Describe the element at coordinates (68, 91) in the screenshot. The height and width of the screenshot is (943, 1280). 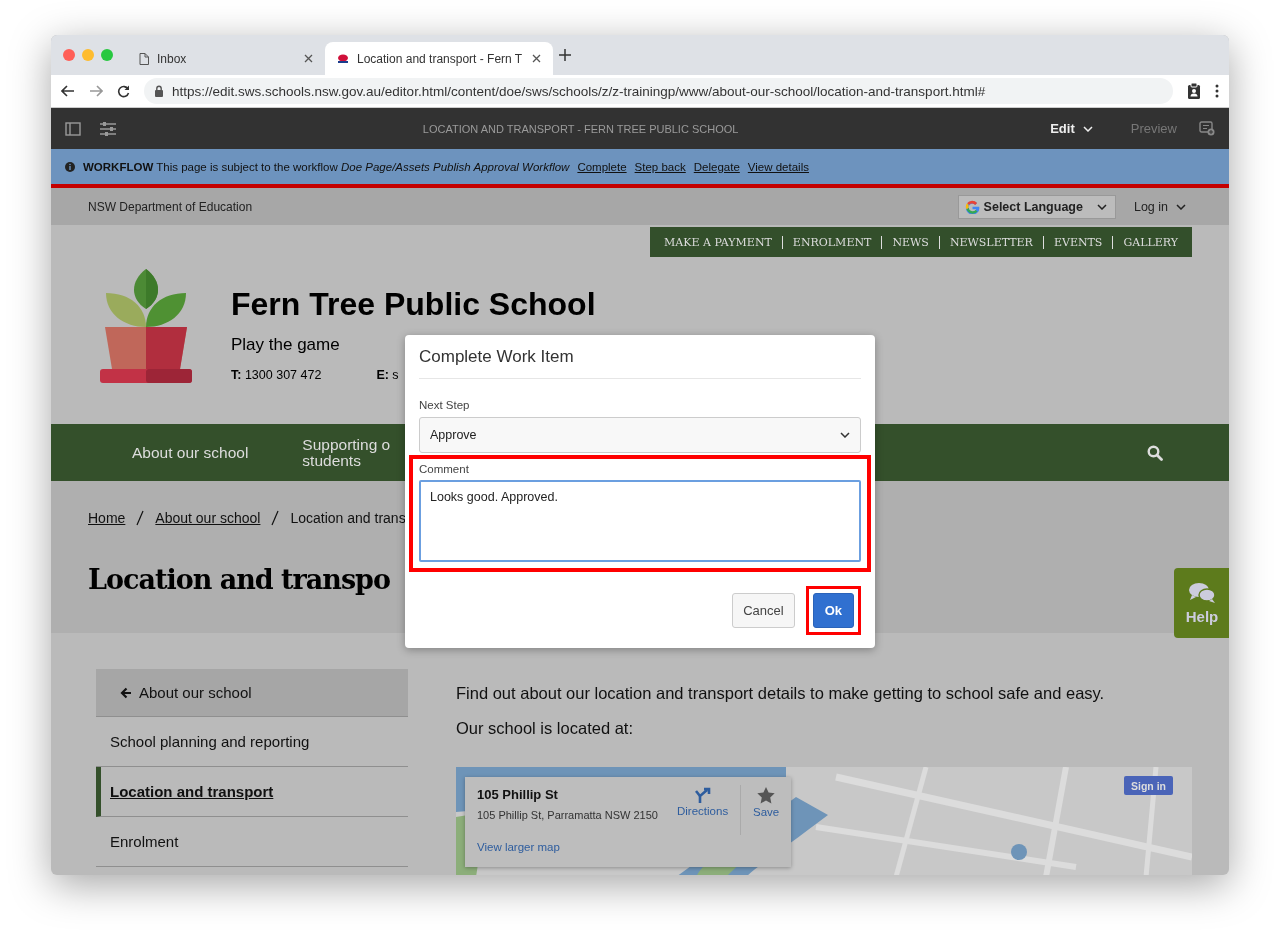
I see `back-arrow-icon` at that location.